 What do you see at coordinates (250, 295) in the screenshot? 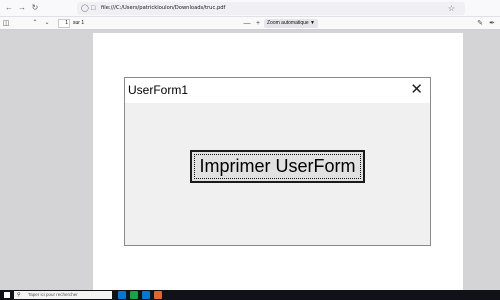
I see `windows-taskbar: ⚲ Taper ici pour rechercher` at bounding box center [250, 295].